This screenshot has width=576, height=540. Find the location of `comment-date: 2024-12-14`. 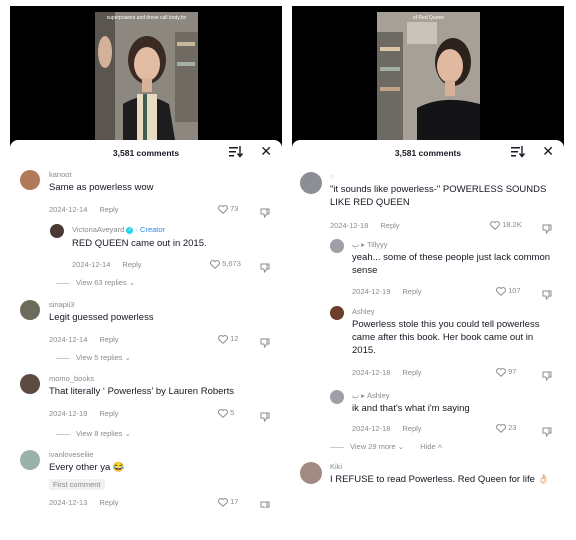

comment-date: 2024-12-14 is located at coordinates (91, 264).